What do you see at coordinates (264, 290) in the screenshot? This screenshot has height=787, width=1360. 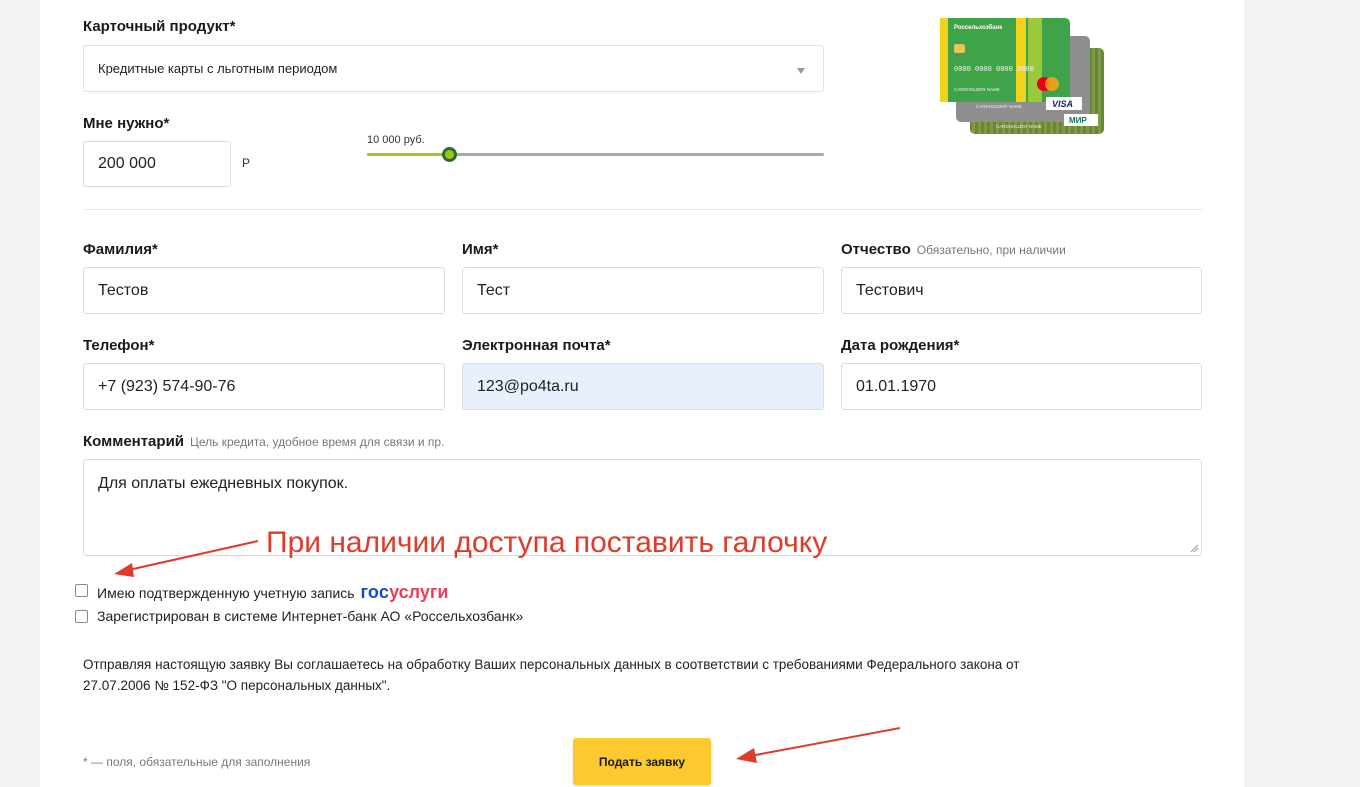 I see `last-name-input: Тестов` at bounding box center [264, 290].